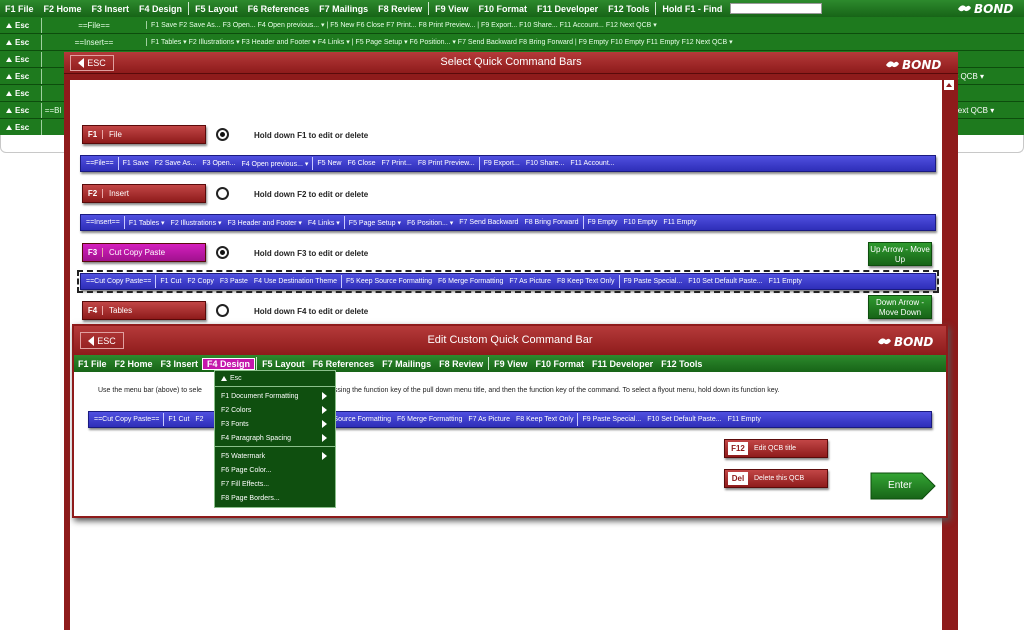 This screenshot has width=1024, height=630. Describe the element at coordinates (903, 486) in the screenshot. I see `enter-button: Enter` at that location.